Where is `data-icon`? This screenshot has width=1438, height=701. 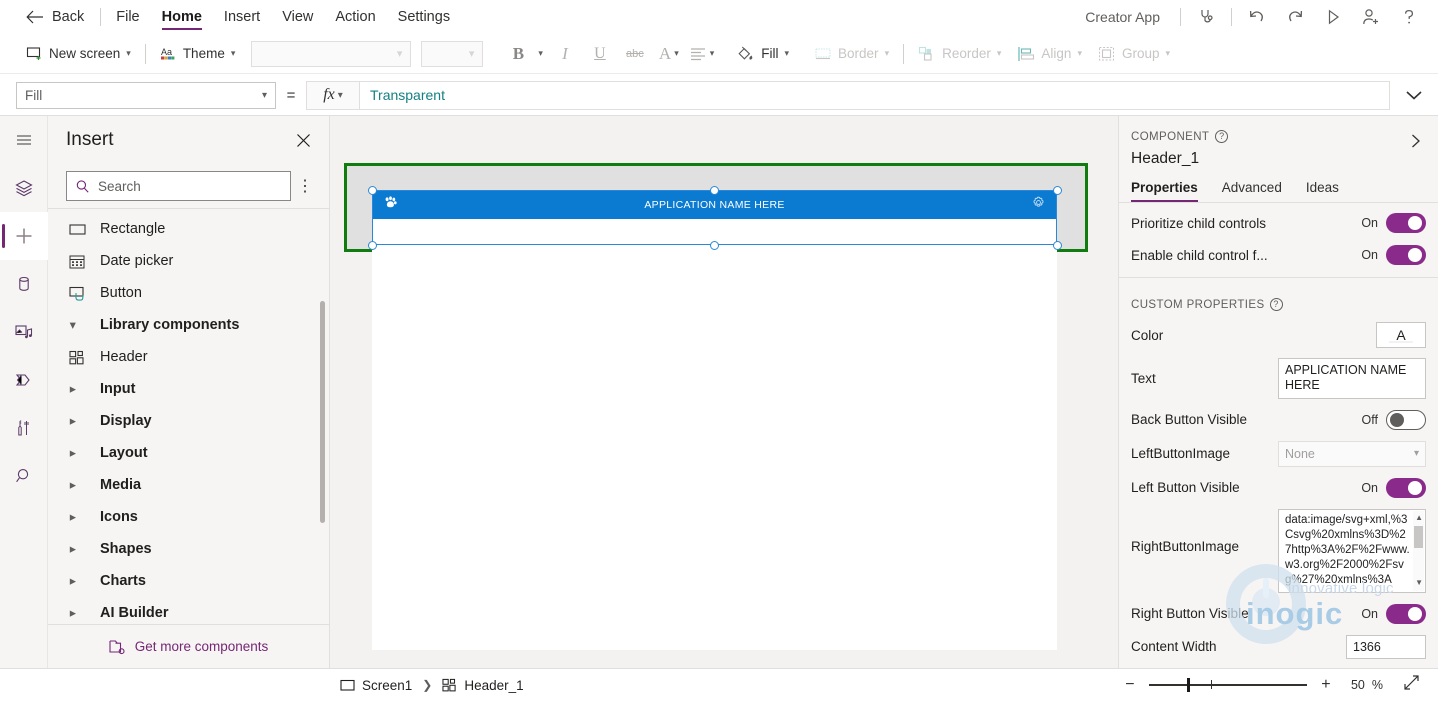
data-icon is located at coordinates (24, 284).